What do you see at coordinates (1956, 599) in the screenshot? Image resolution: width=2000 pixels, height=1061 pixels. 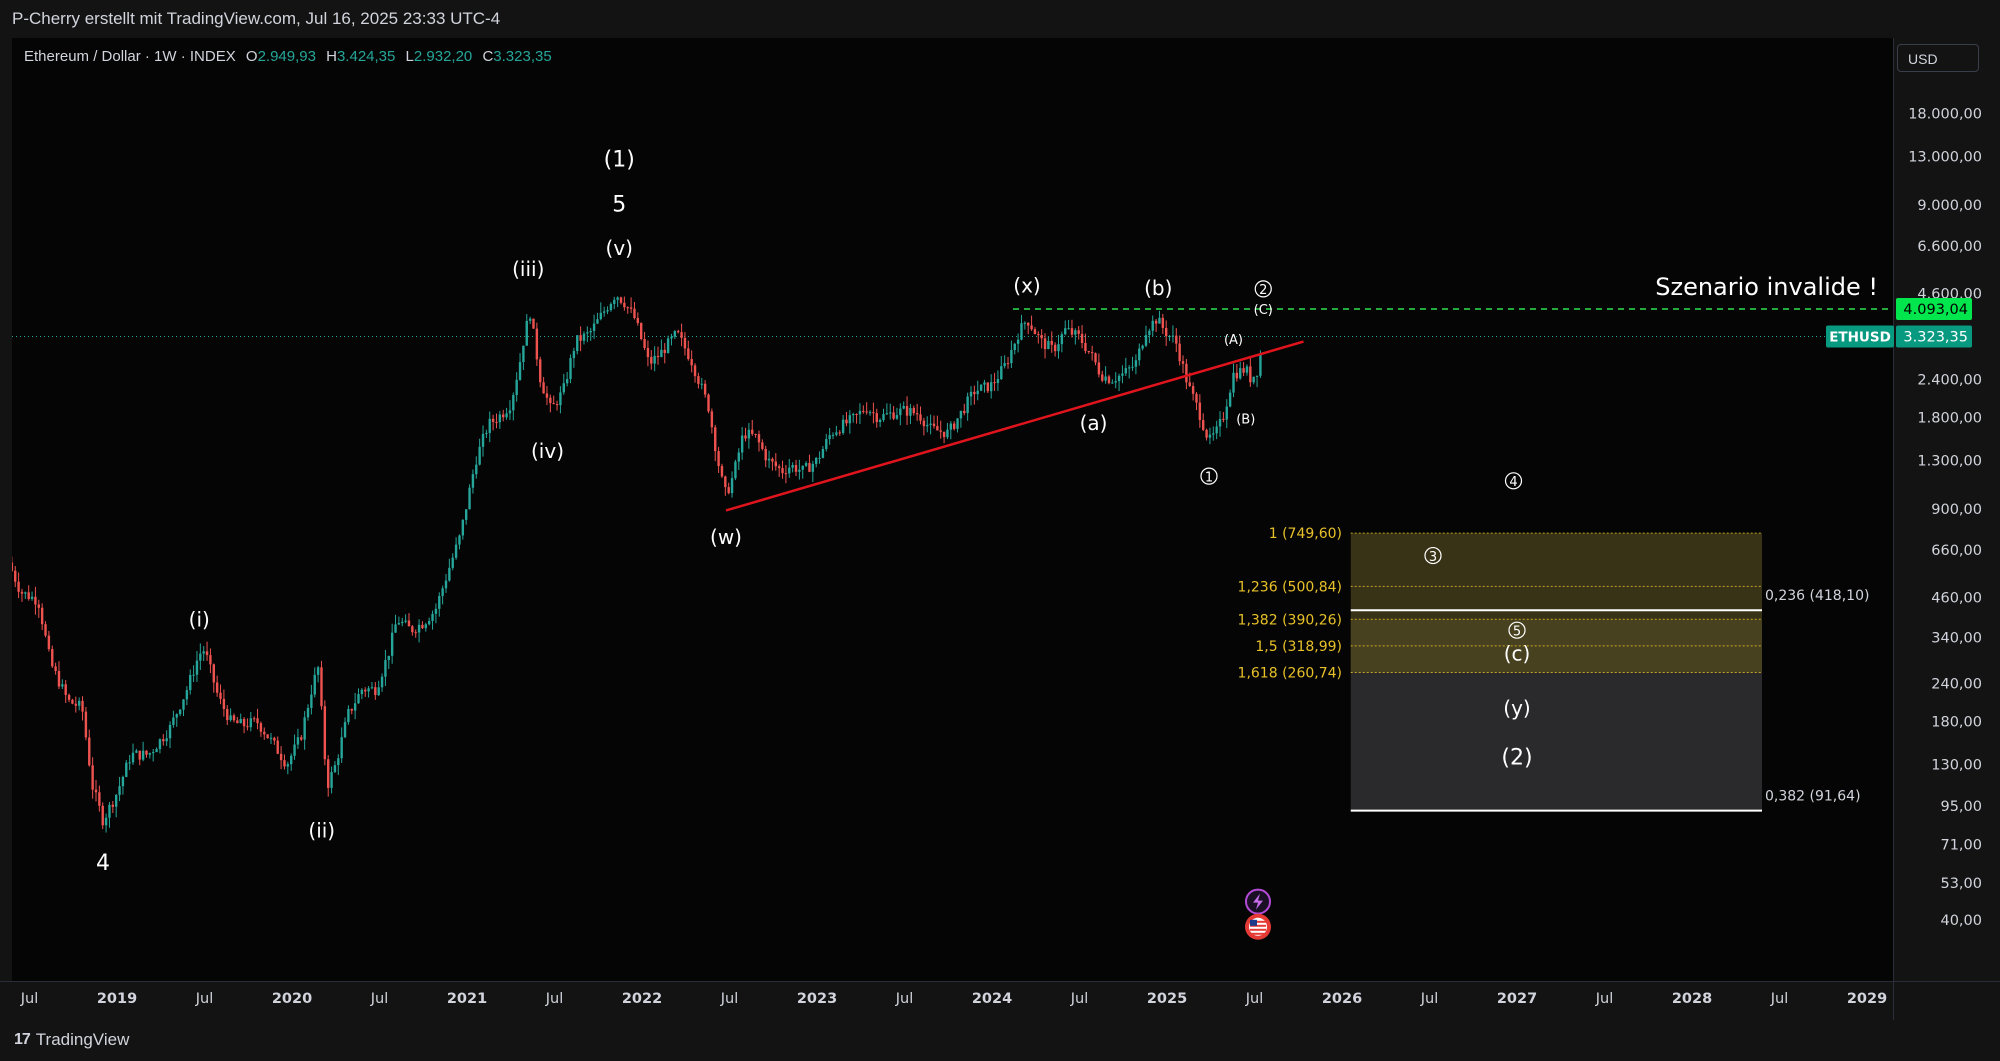 I see `y-tick-label-10: 460,00` at bounding box center [1956, 599].